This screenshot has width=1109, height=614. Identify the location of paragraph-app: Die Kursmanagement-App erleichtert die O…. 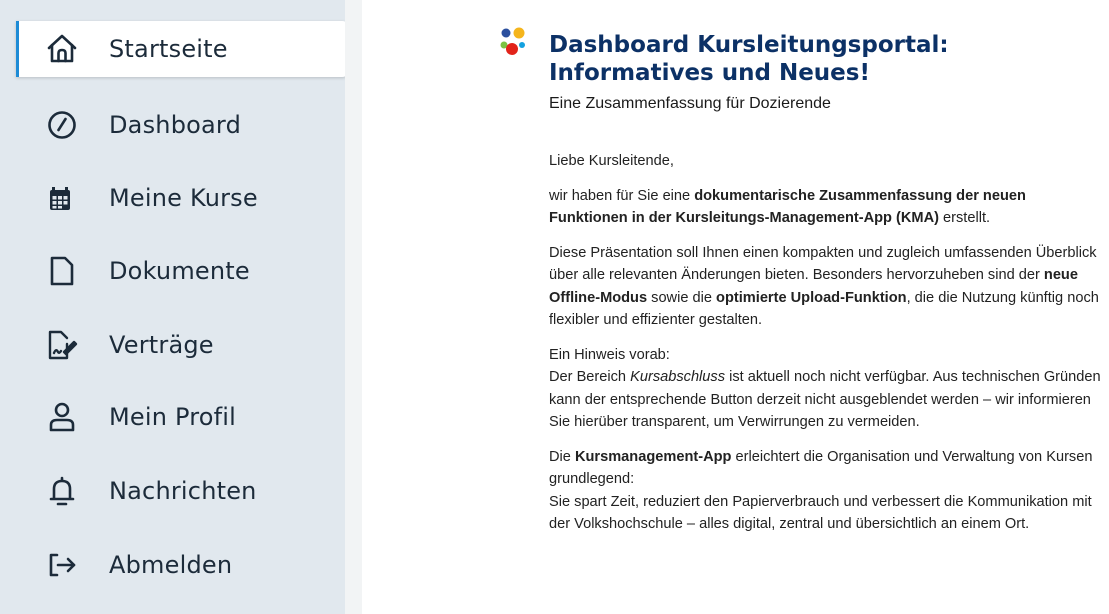
(821, 490).